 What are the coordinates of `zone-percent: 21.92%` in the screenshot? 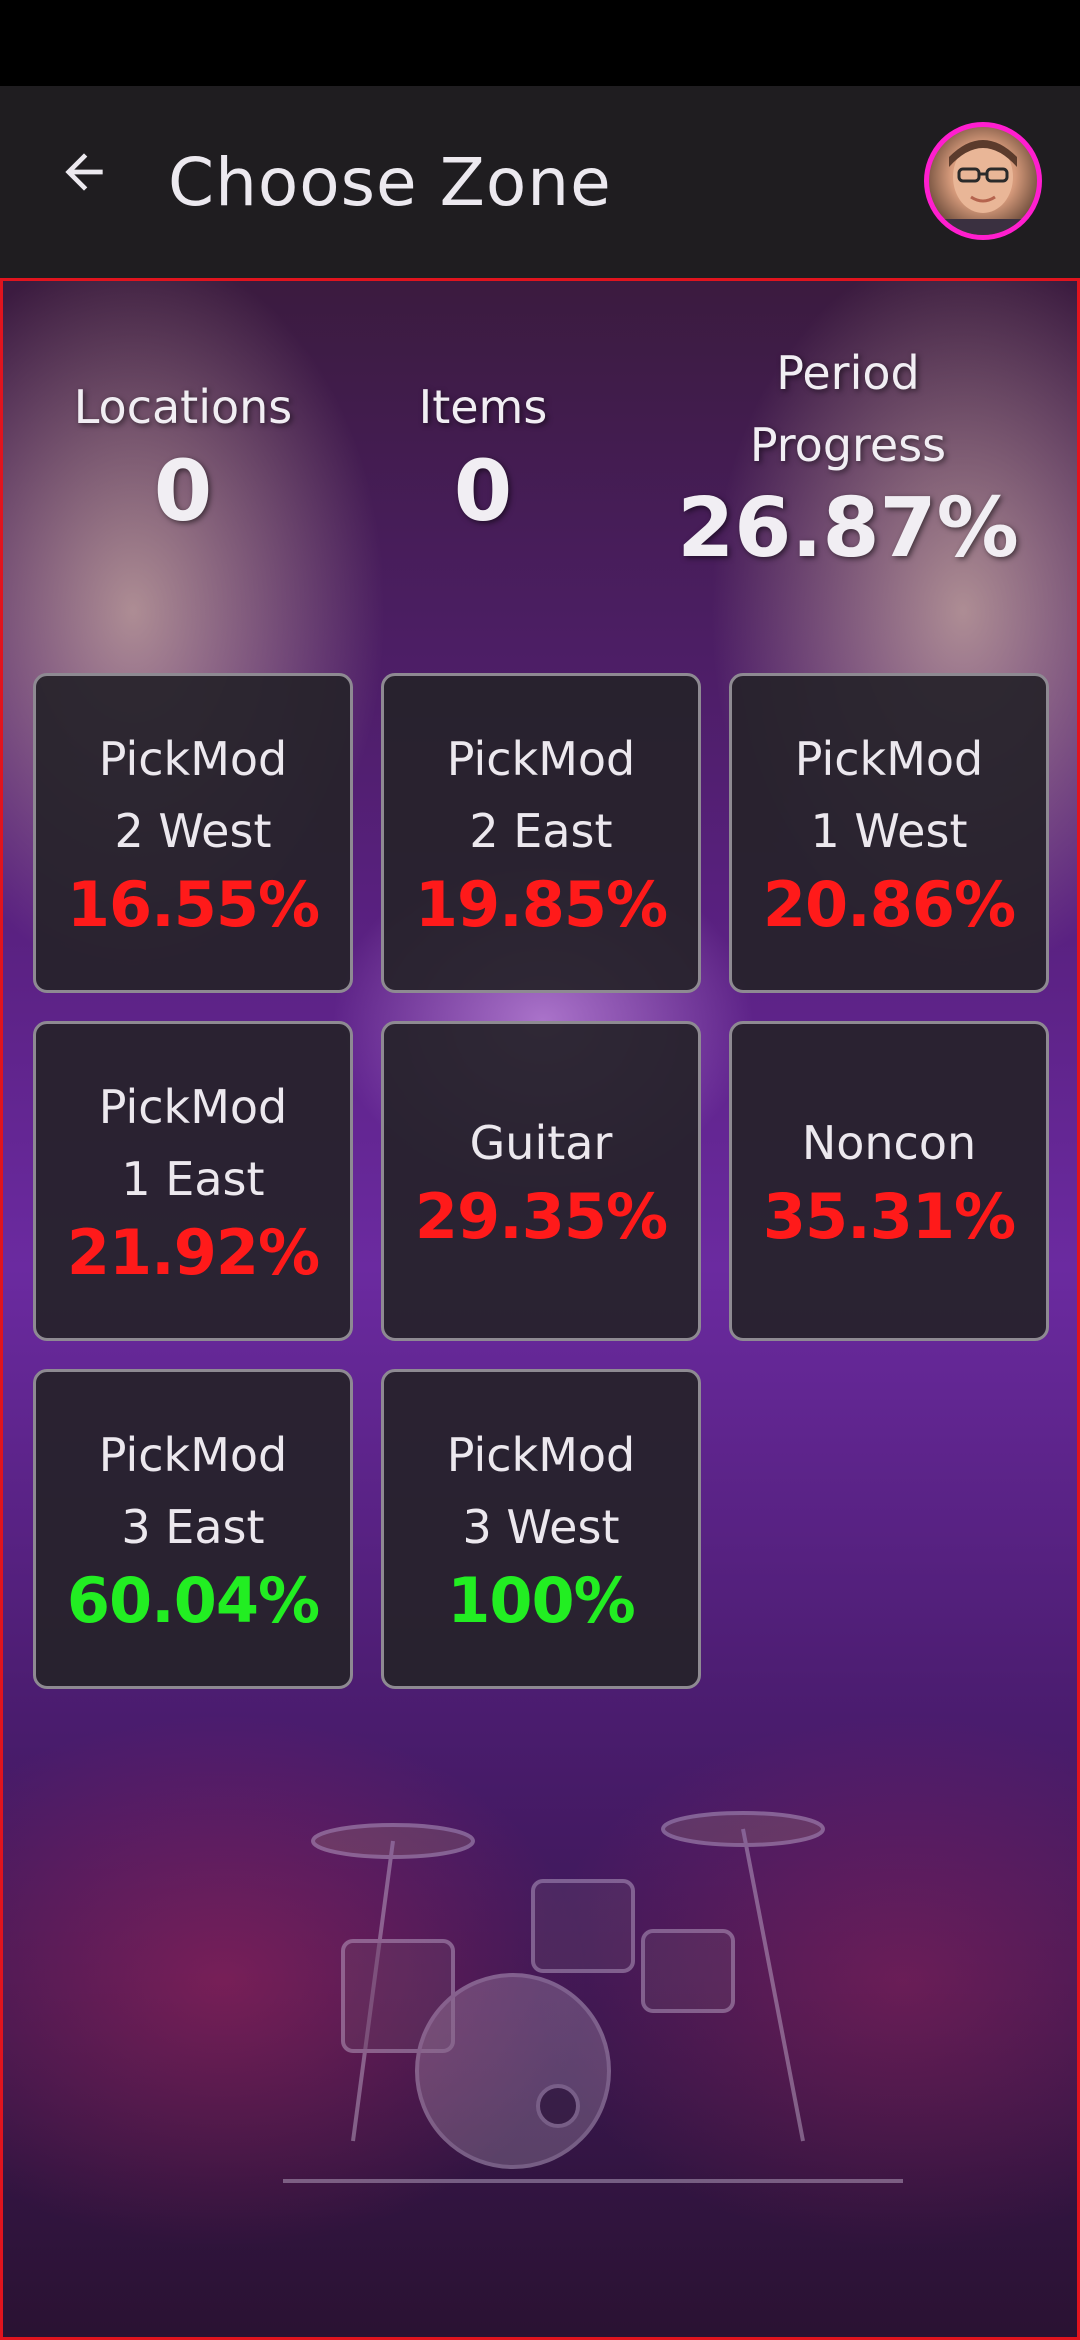 It's located at (193, 1252).